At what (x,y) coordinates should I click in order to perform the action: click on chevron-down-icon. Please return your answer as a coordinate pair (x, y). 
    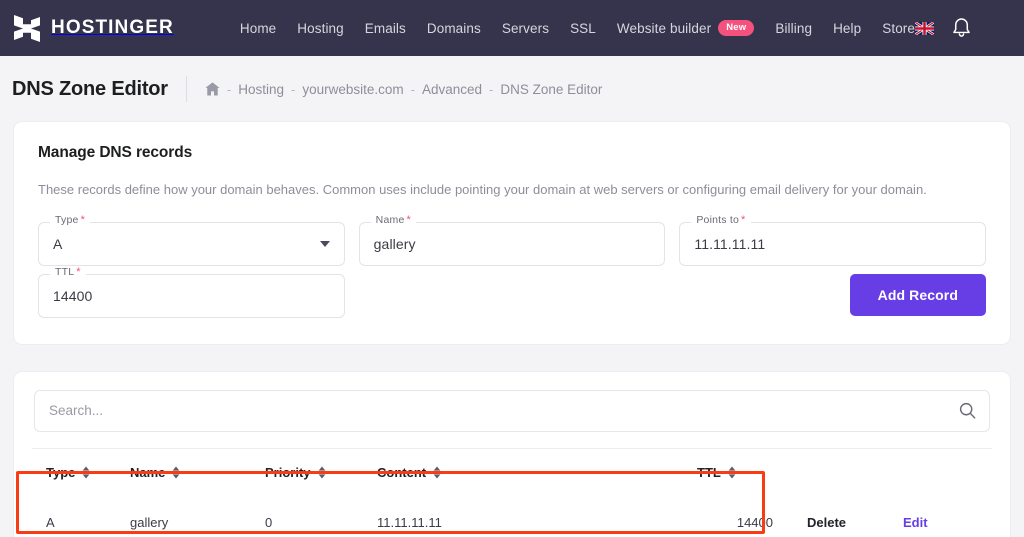
    Looking at the image, I should click on (324, 243).